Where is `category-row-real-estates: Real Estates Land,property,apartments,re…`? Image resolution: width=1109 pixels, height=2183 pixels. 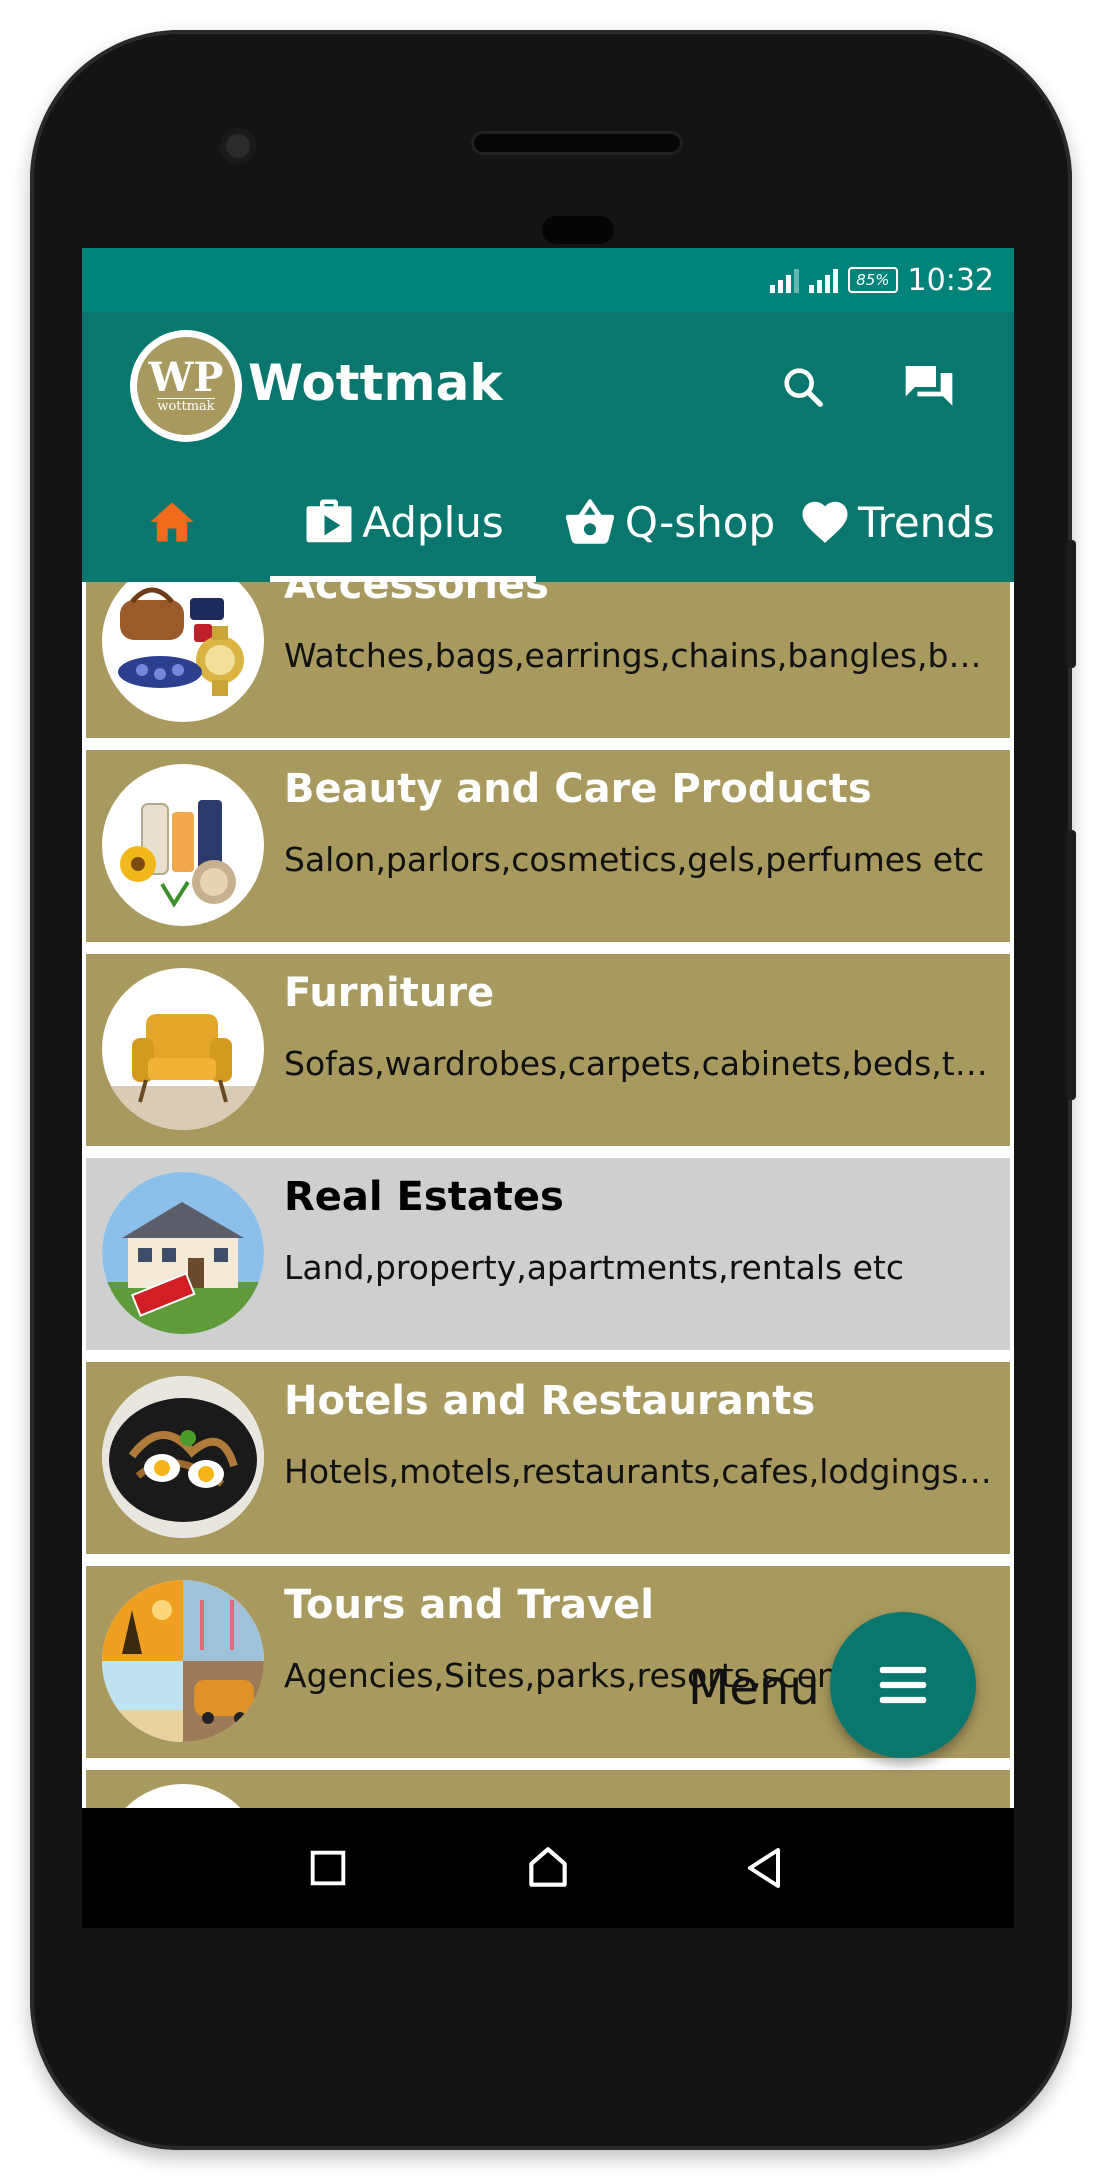 category-row-real-estates: Real Estates Land,property,apartments,re… is located at coordinates (548, 1254).